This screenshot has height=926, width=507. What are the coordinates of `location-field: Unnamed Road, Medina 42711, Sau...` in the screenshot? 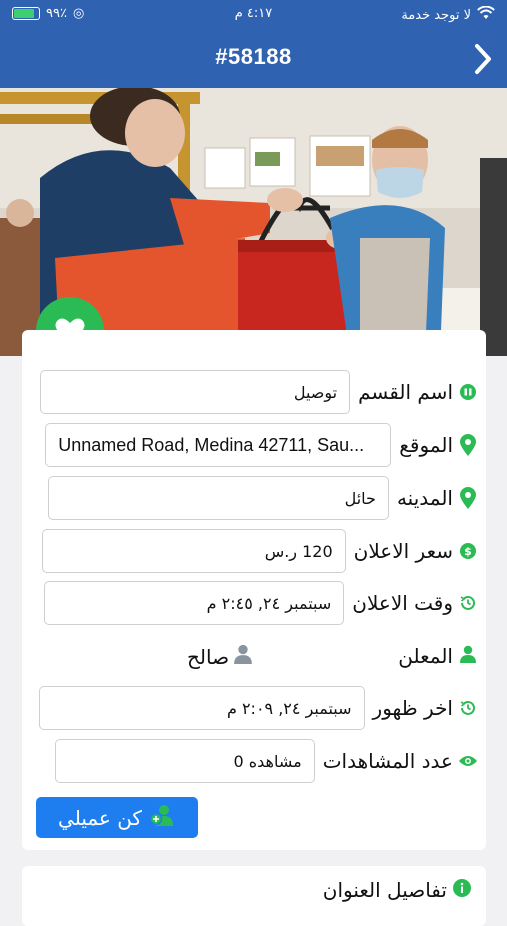 It's located at (218, 445).